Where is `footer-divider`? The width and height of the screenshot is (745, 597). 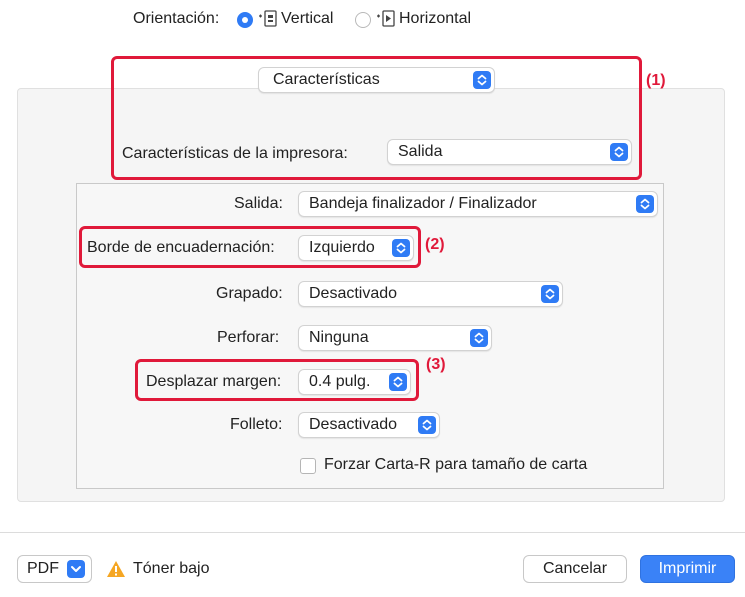 footer-divider is located at coordinates (372, 532).